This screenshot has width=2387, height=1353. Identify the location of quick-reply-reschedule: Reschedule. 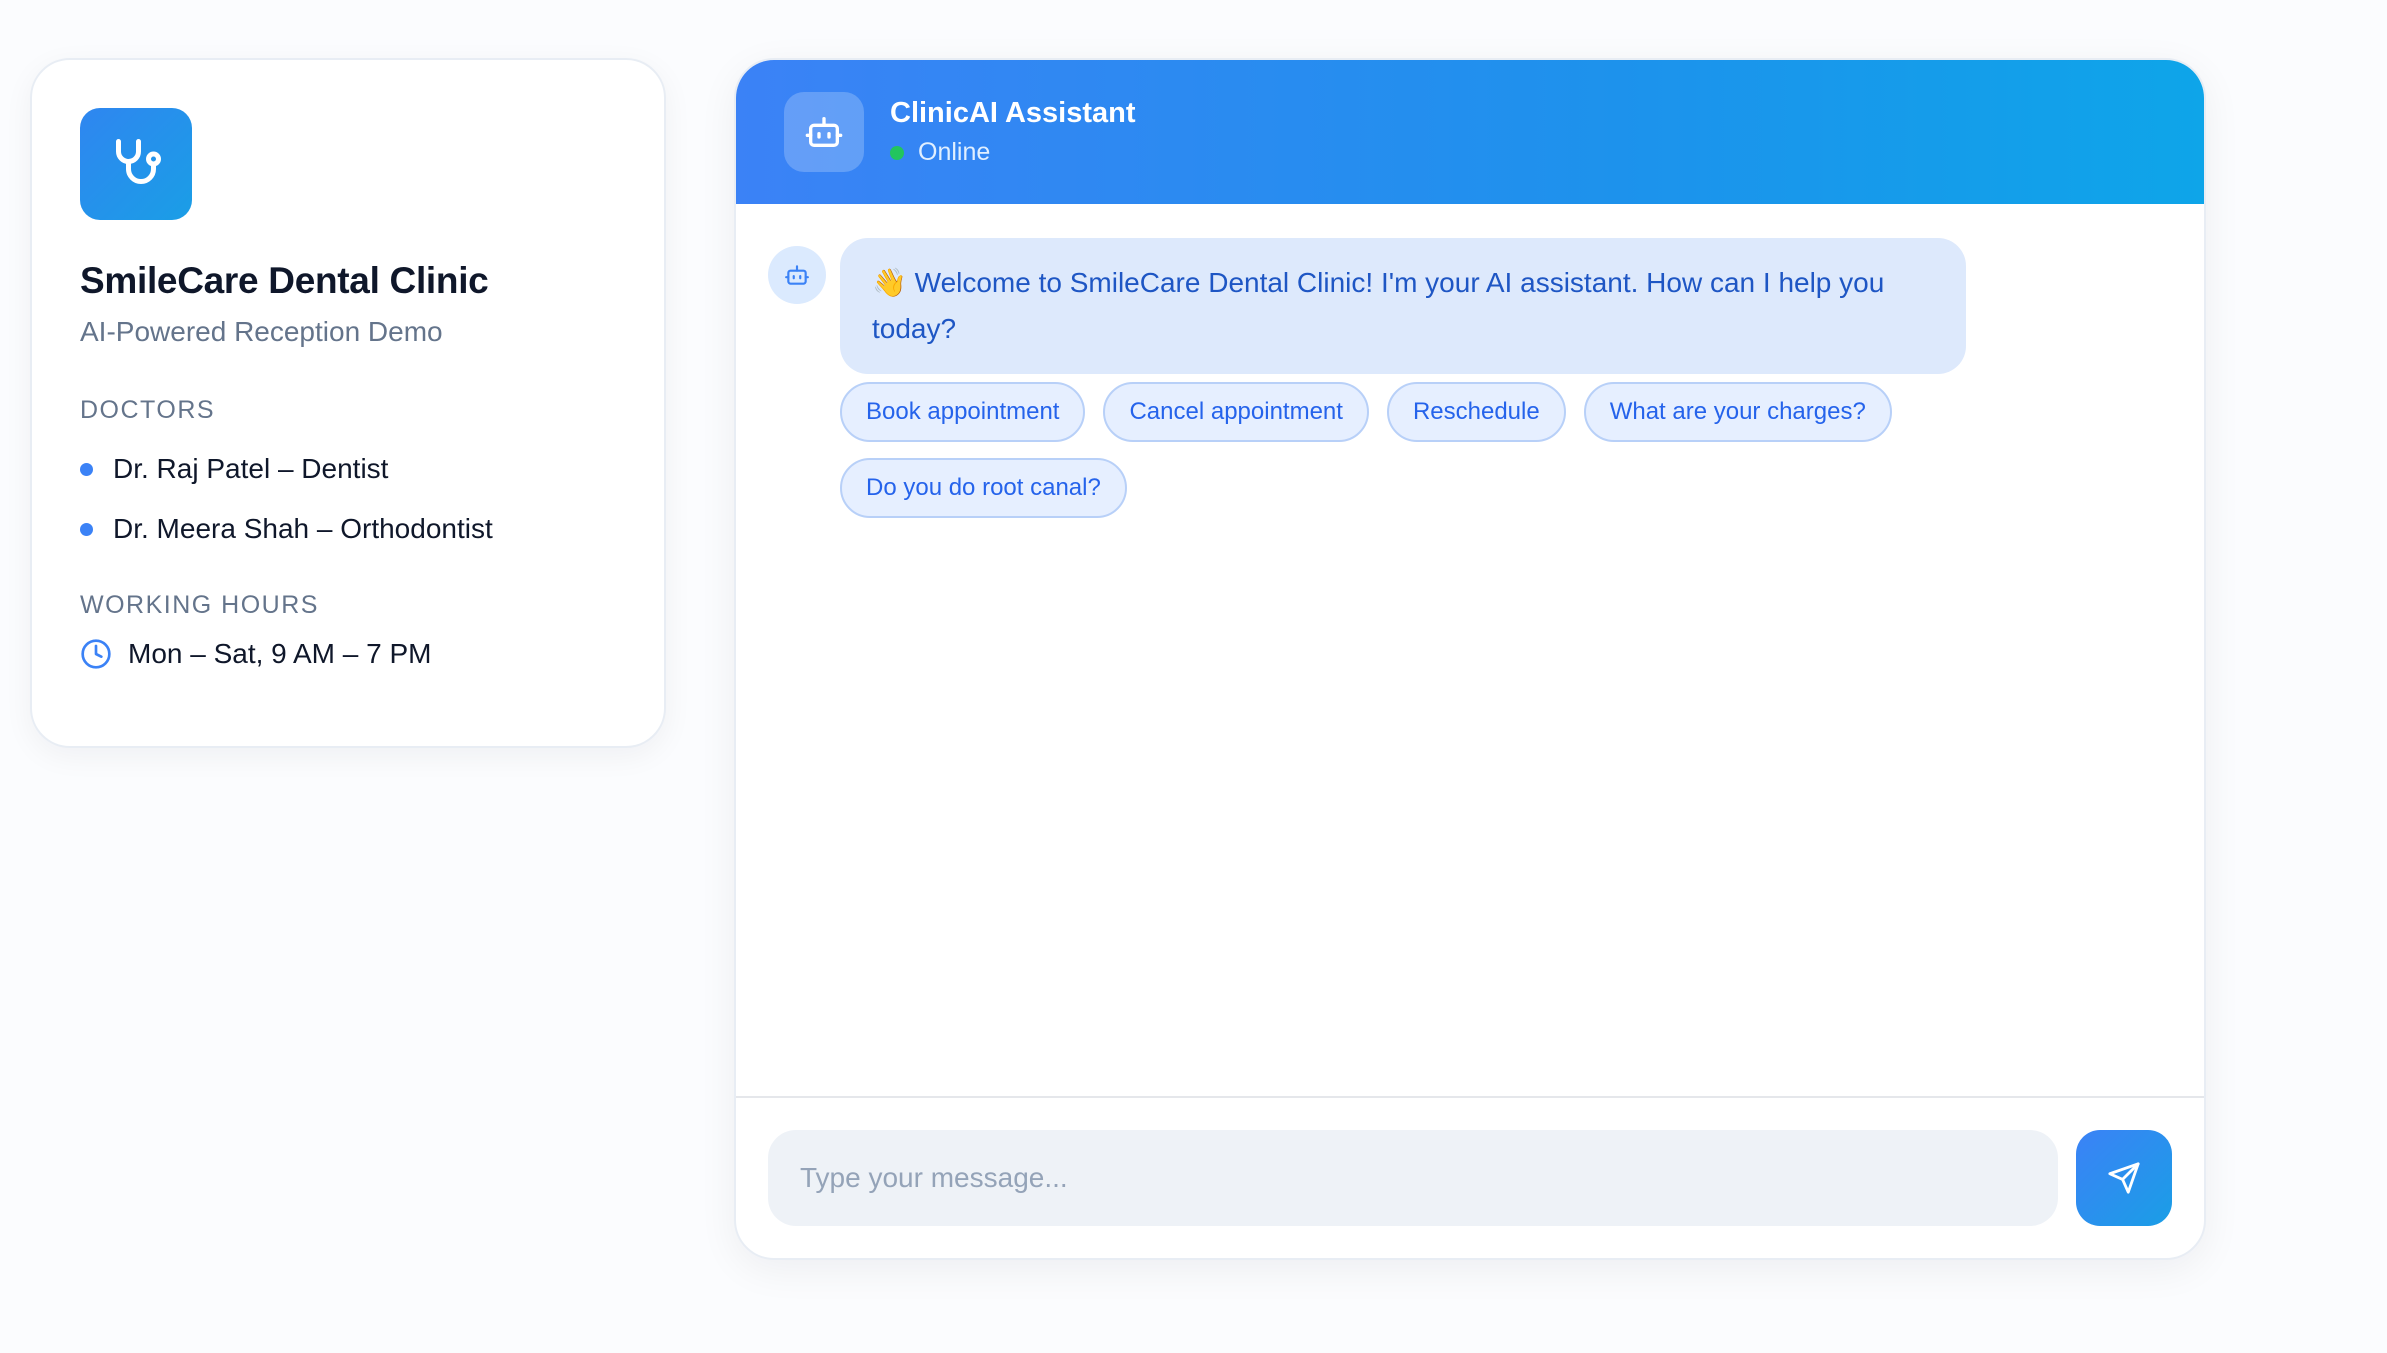
(1476, 412).